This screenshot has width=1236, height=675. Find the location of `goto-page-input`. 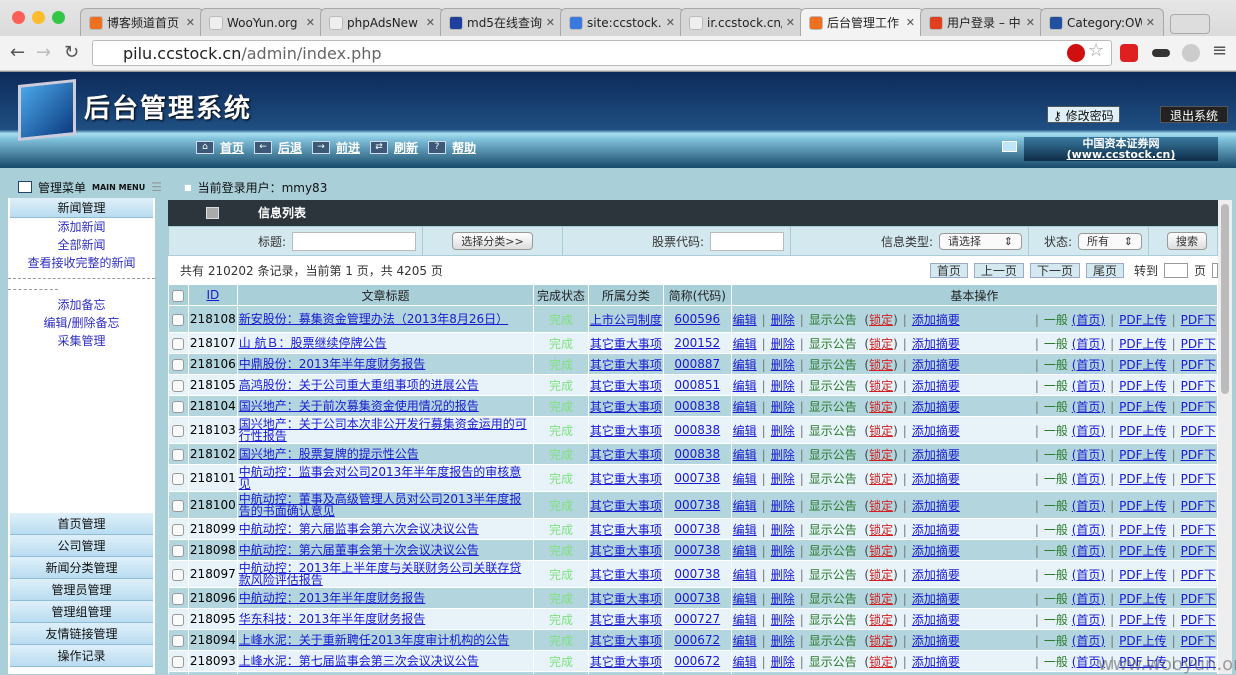

goto-page-input is located at coordinates (1175, 270).